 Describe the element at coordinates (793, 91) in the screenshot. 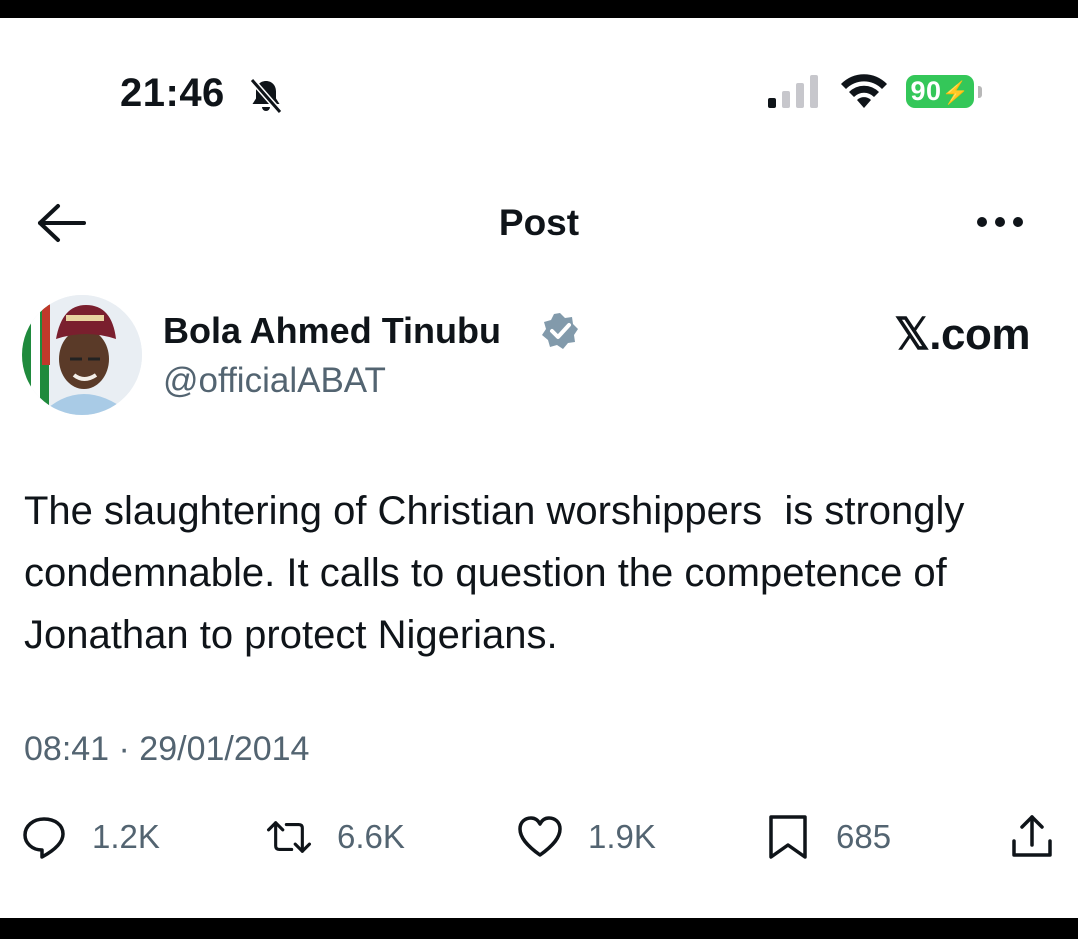

I see `signal-icon` at that location.